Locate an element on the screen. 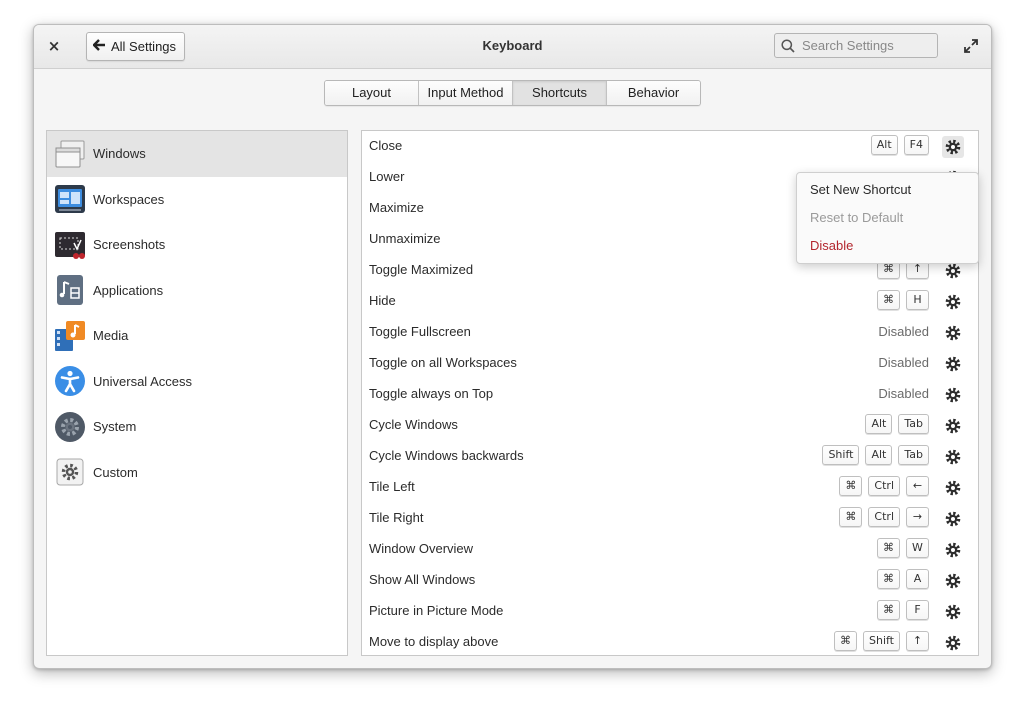 The height and width of the screenshot is (710, 1024). shortcut-label: Maximize is located at coordinates (396, 207).